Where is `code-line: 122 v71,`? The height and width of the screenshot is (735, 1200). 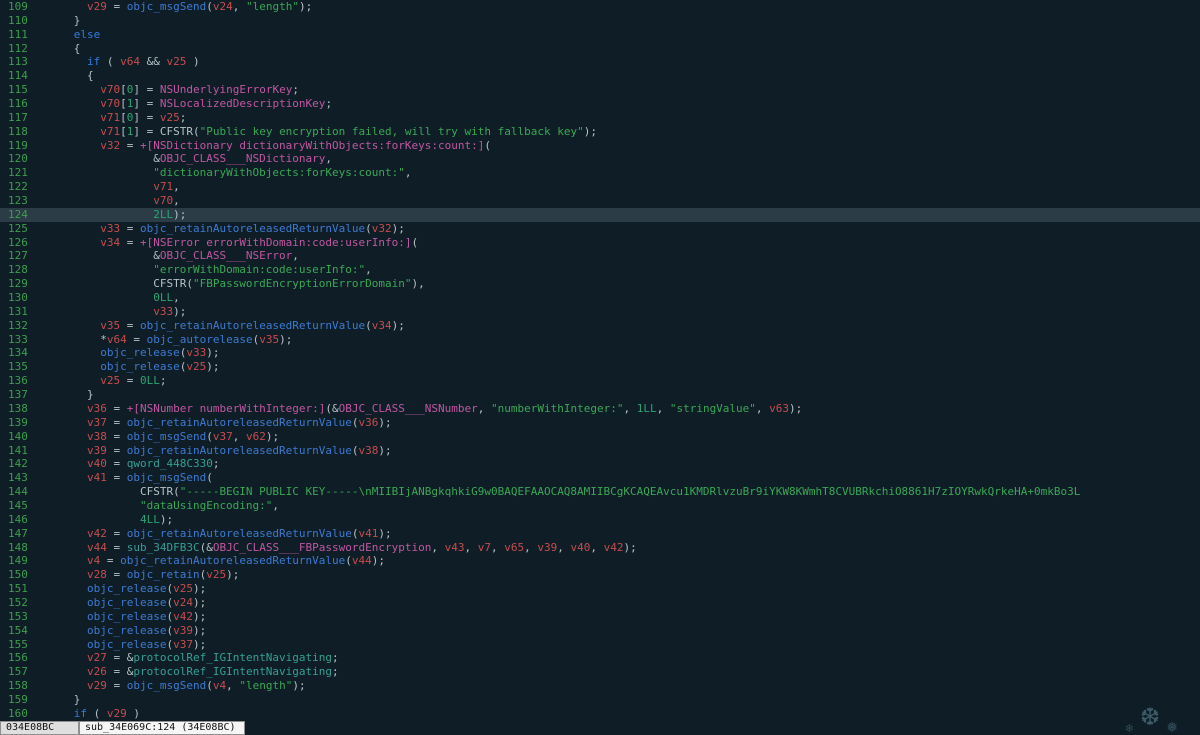 code-line: 122 v71, is located at coordinates (600, 187).